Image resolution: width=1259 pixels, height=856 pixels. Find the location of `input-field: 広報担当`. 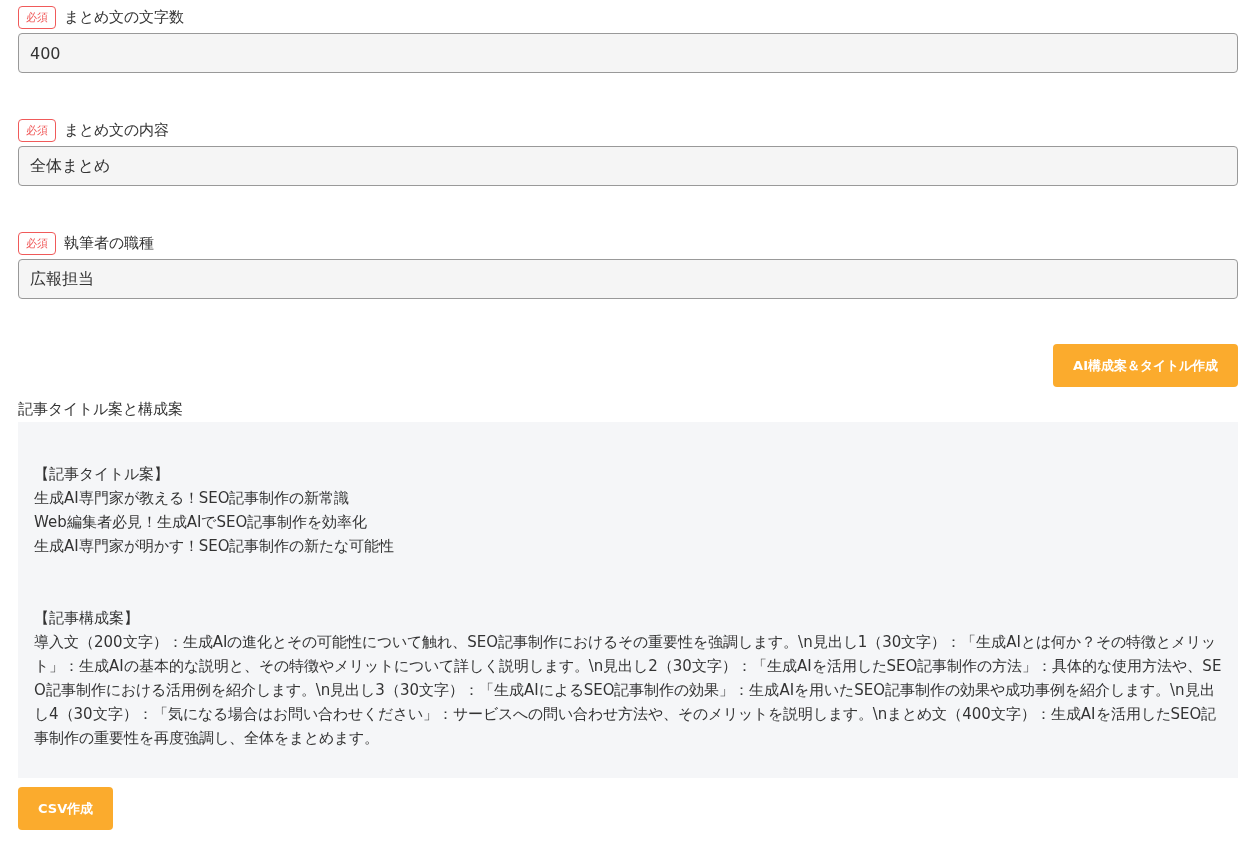

input-field: 広報担当 is located at coordinates (628, 279).